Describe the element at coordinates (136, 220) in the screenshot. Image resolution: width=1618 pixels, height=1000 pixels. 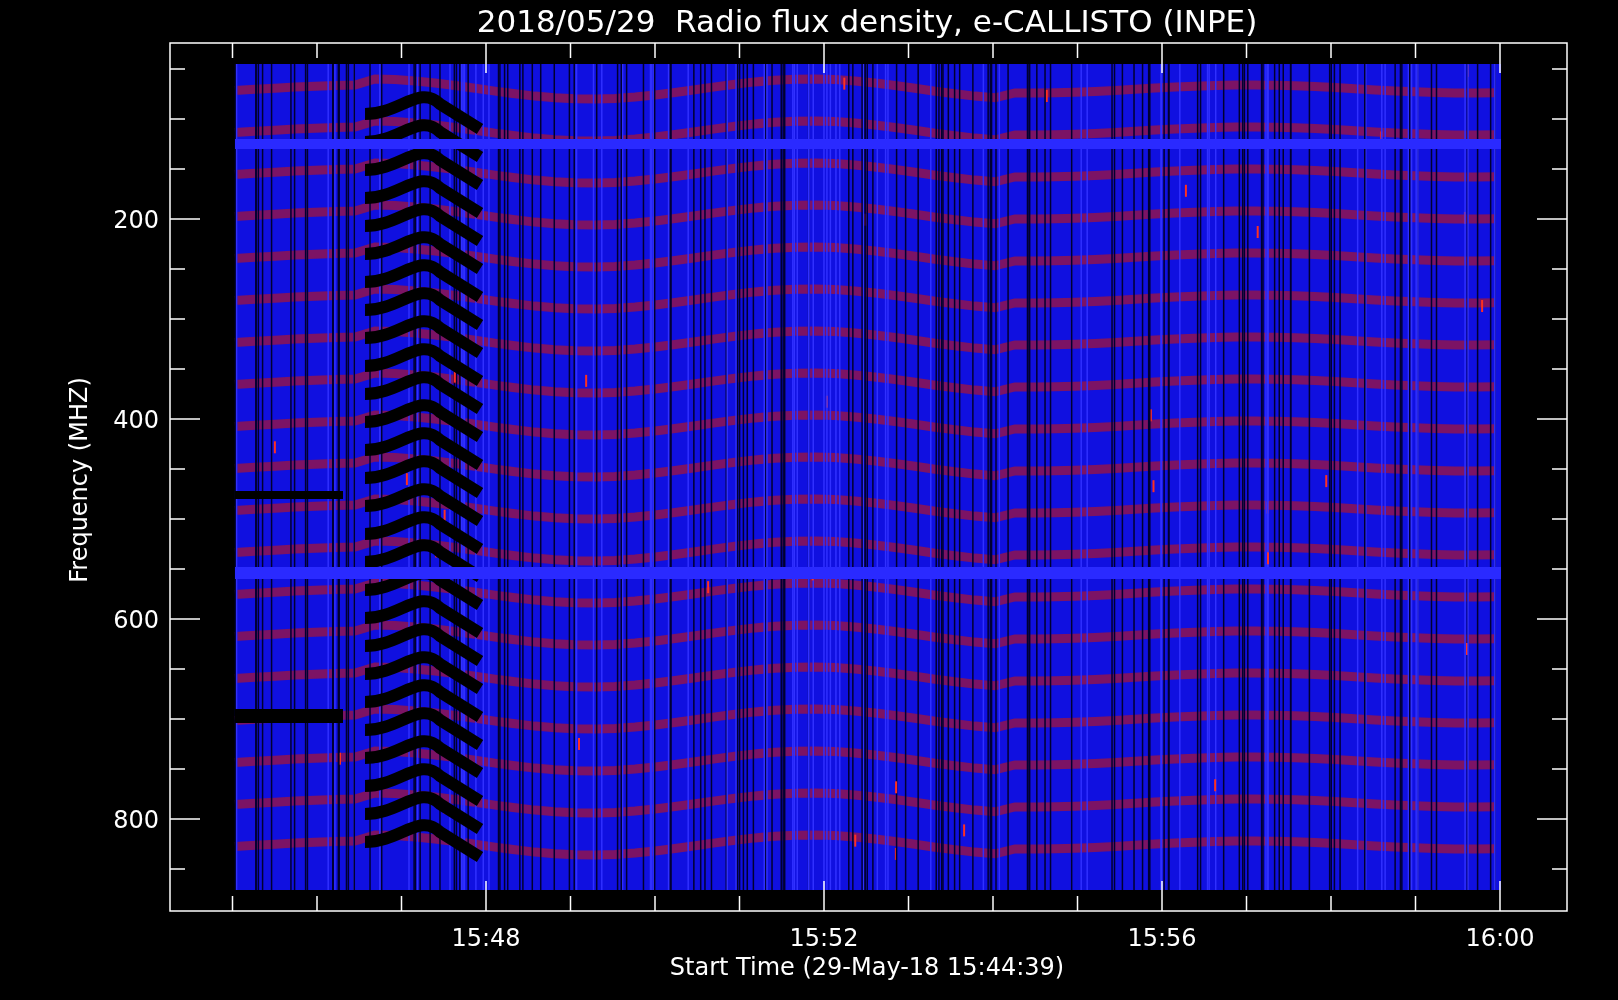
I see `tick-label: 200` at that location.